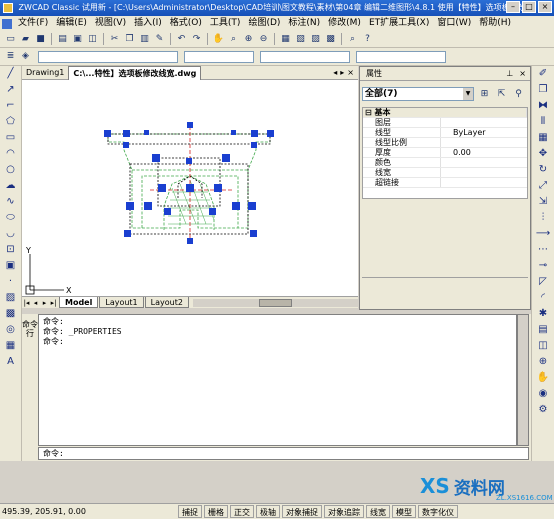 The width and height of the screenshot is (554, 519). What do you see at coordinates (129, 39) in the screenshot?
I see `copy-icon: ❐` at bounding box center [129, 39].